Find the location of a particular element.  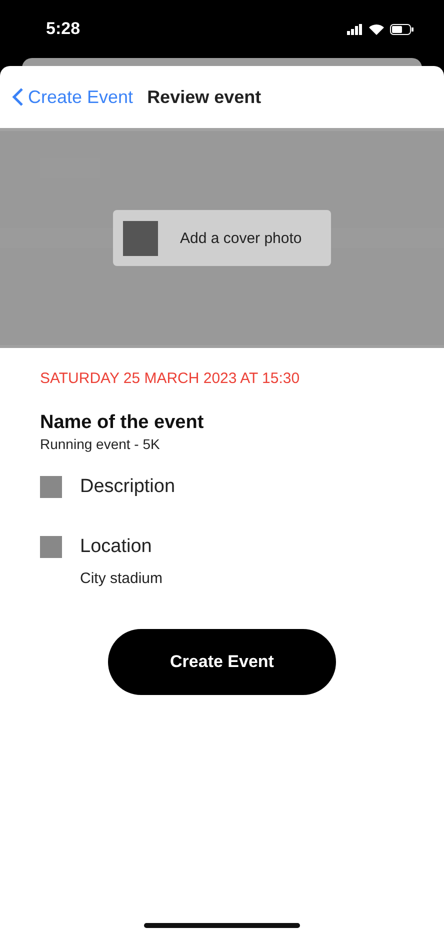

detail-value: City stadium is located at coordinates (122, 578).